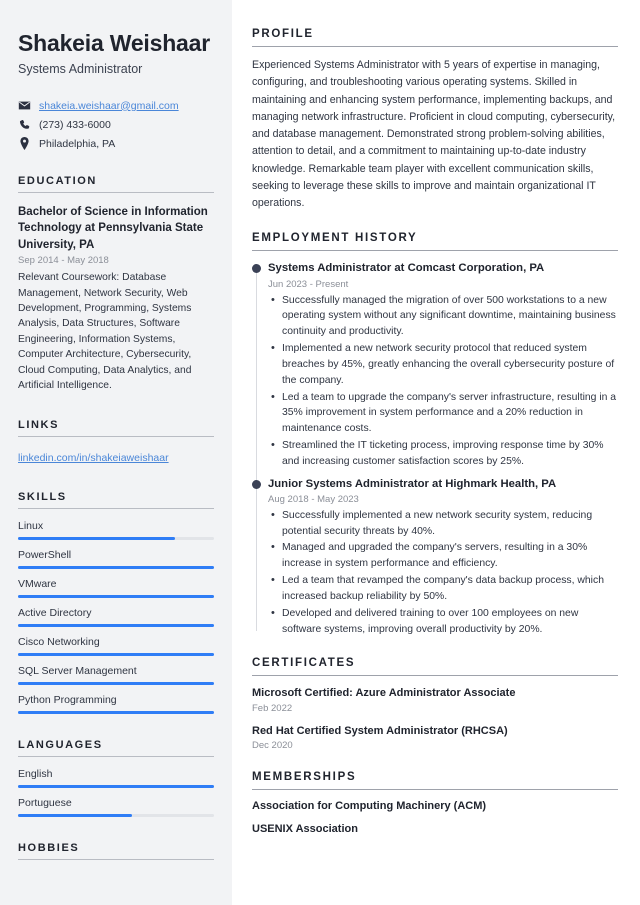 The width and height of the screenshot is (640, 905). Describe the element at coordinates (57, 181) in the screenshot. I see `education-heading: EDUCATION` at that location.